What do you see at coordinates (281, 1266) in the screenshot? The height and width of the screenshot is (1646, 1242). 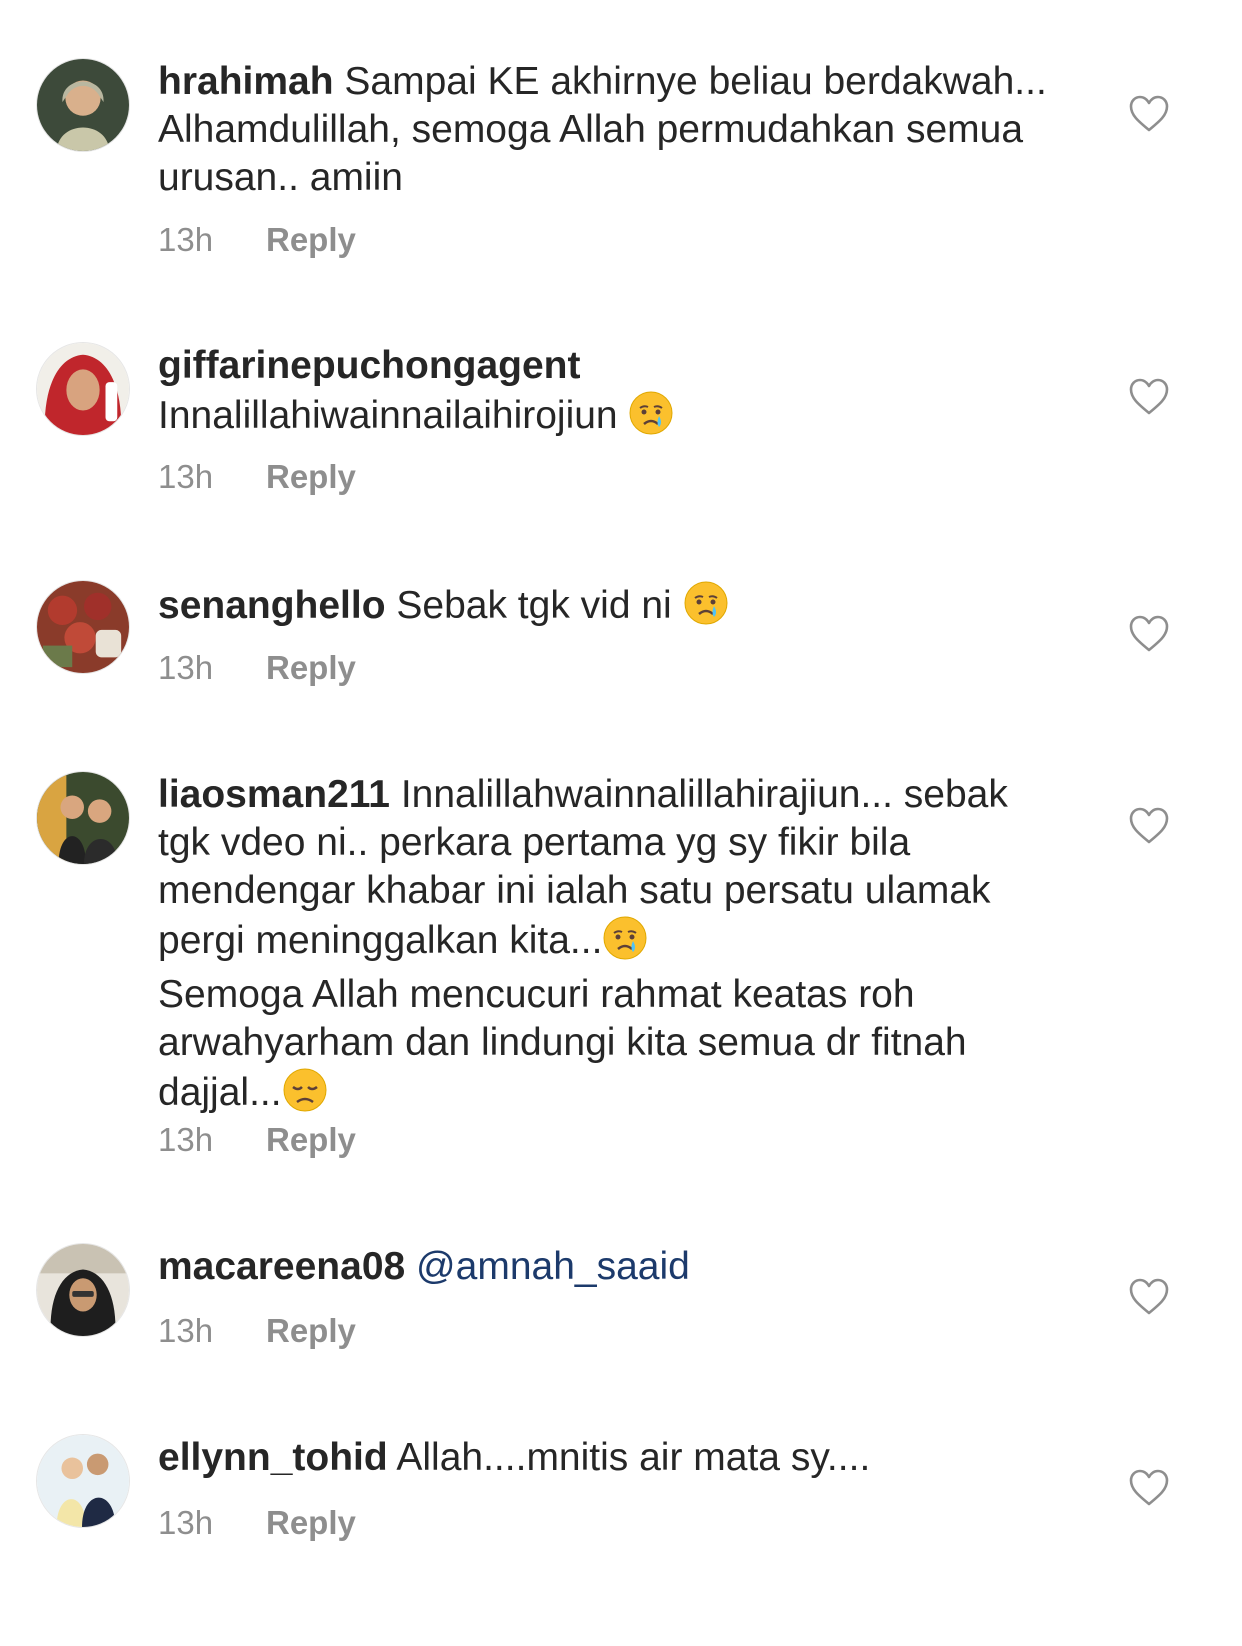 I see `comment-username: macareena08` at bounding box center [281, 1266].